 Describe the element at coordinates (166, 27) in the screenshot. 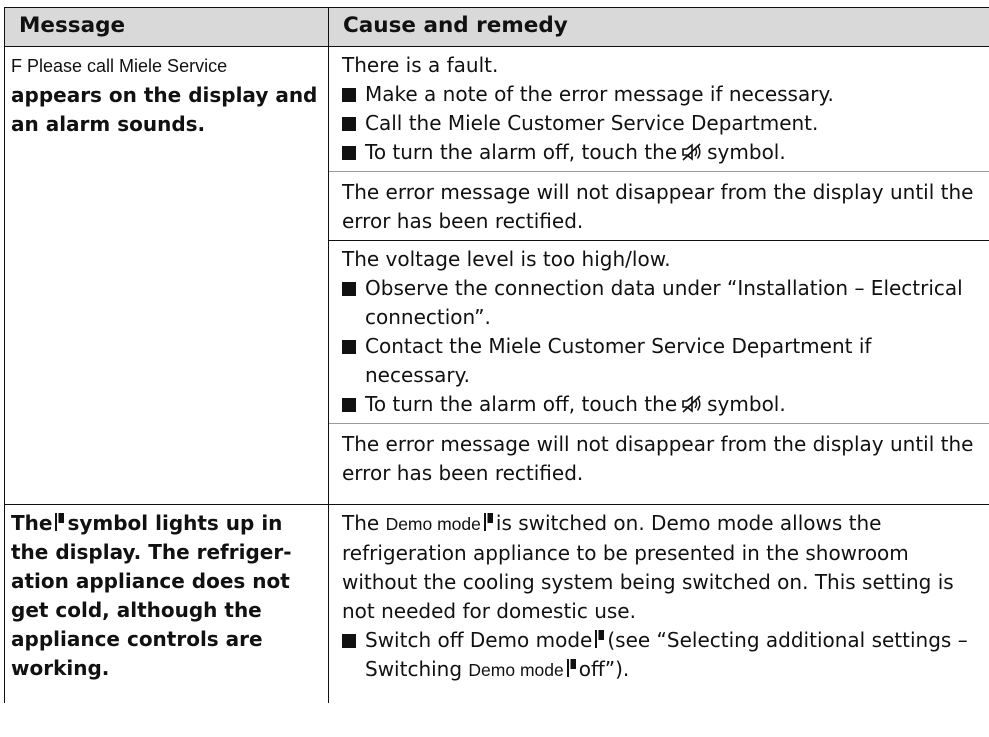

I see `header-message: Message` at that location.